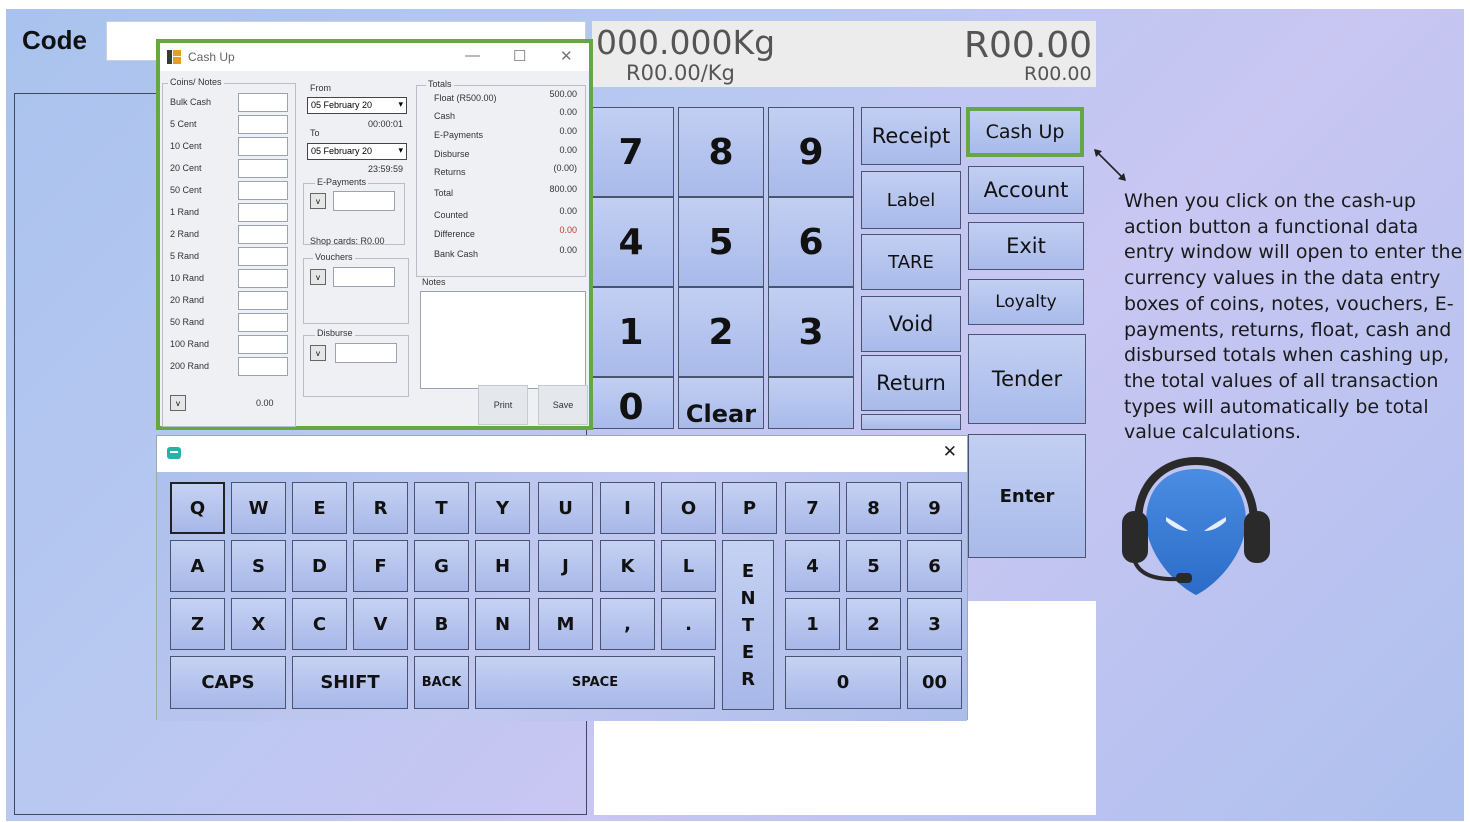 This screenshot has height=822, width=1470. Describe the element at coordinates (1026, 246) in the screenshot. I see `exit-button: Exit` at that location.